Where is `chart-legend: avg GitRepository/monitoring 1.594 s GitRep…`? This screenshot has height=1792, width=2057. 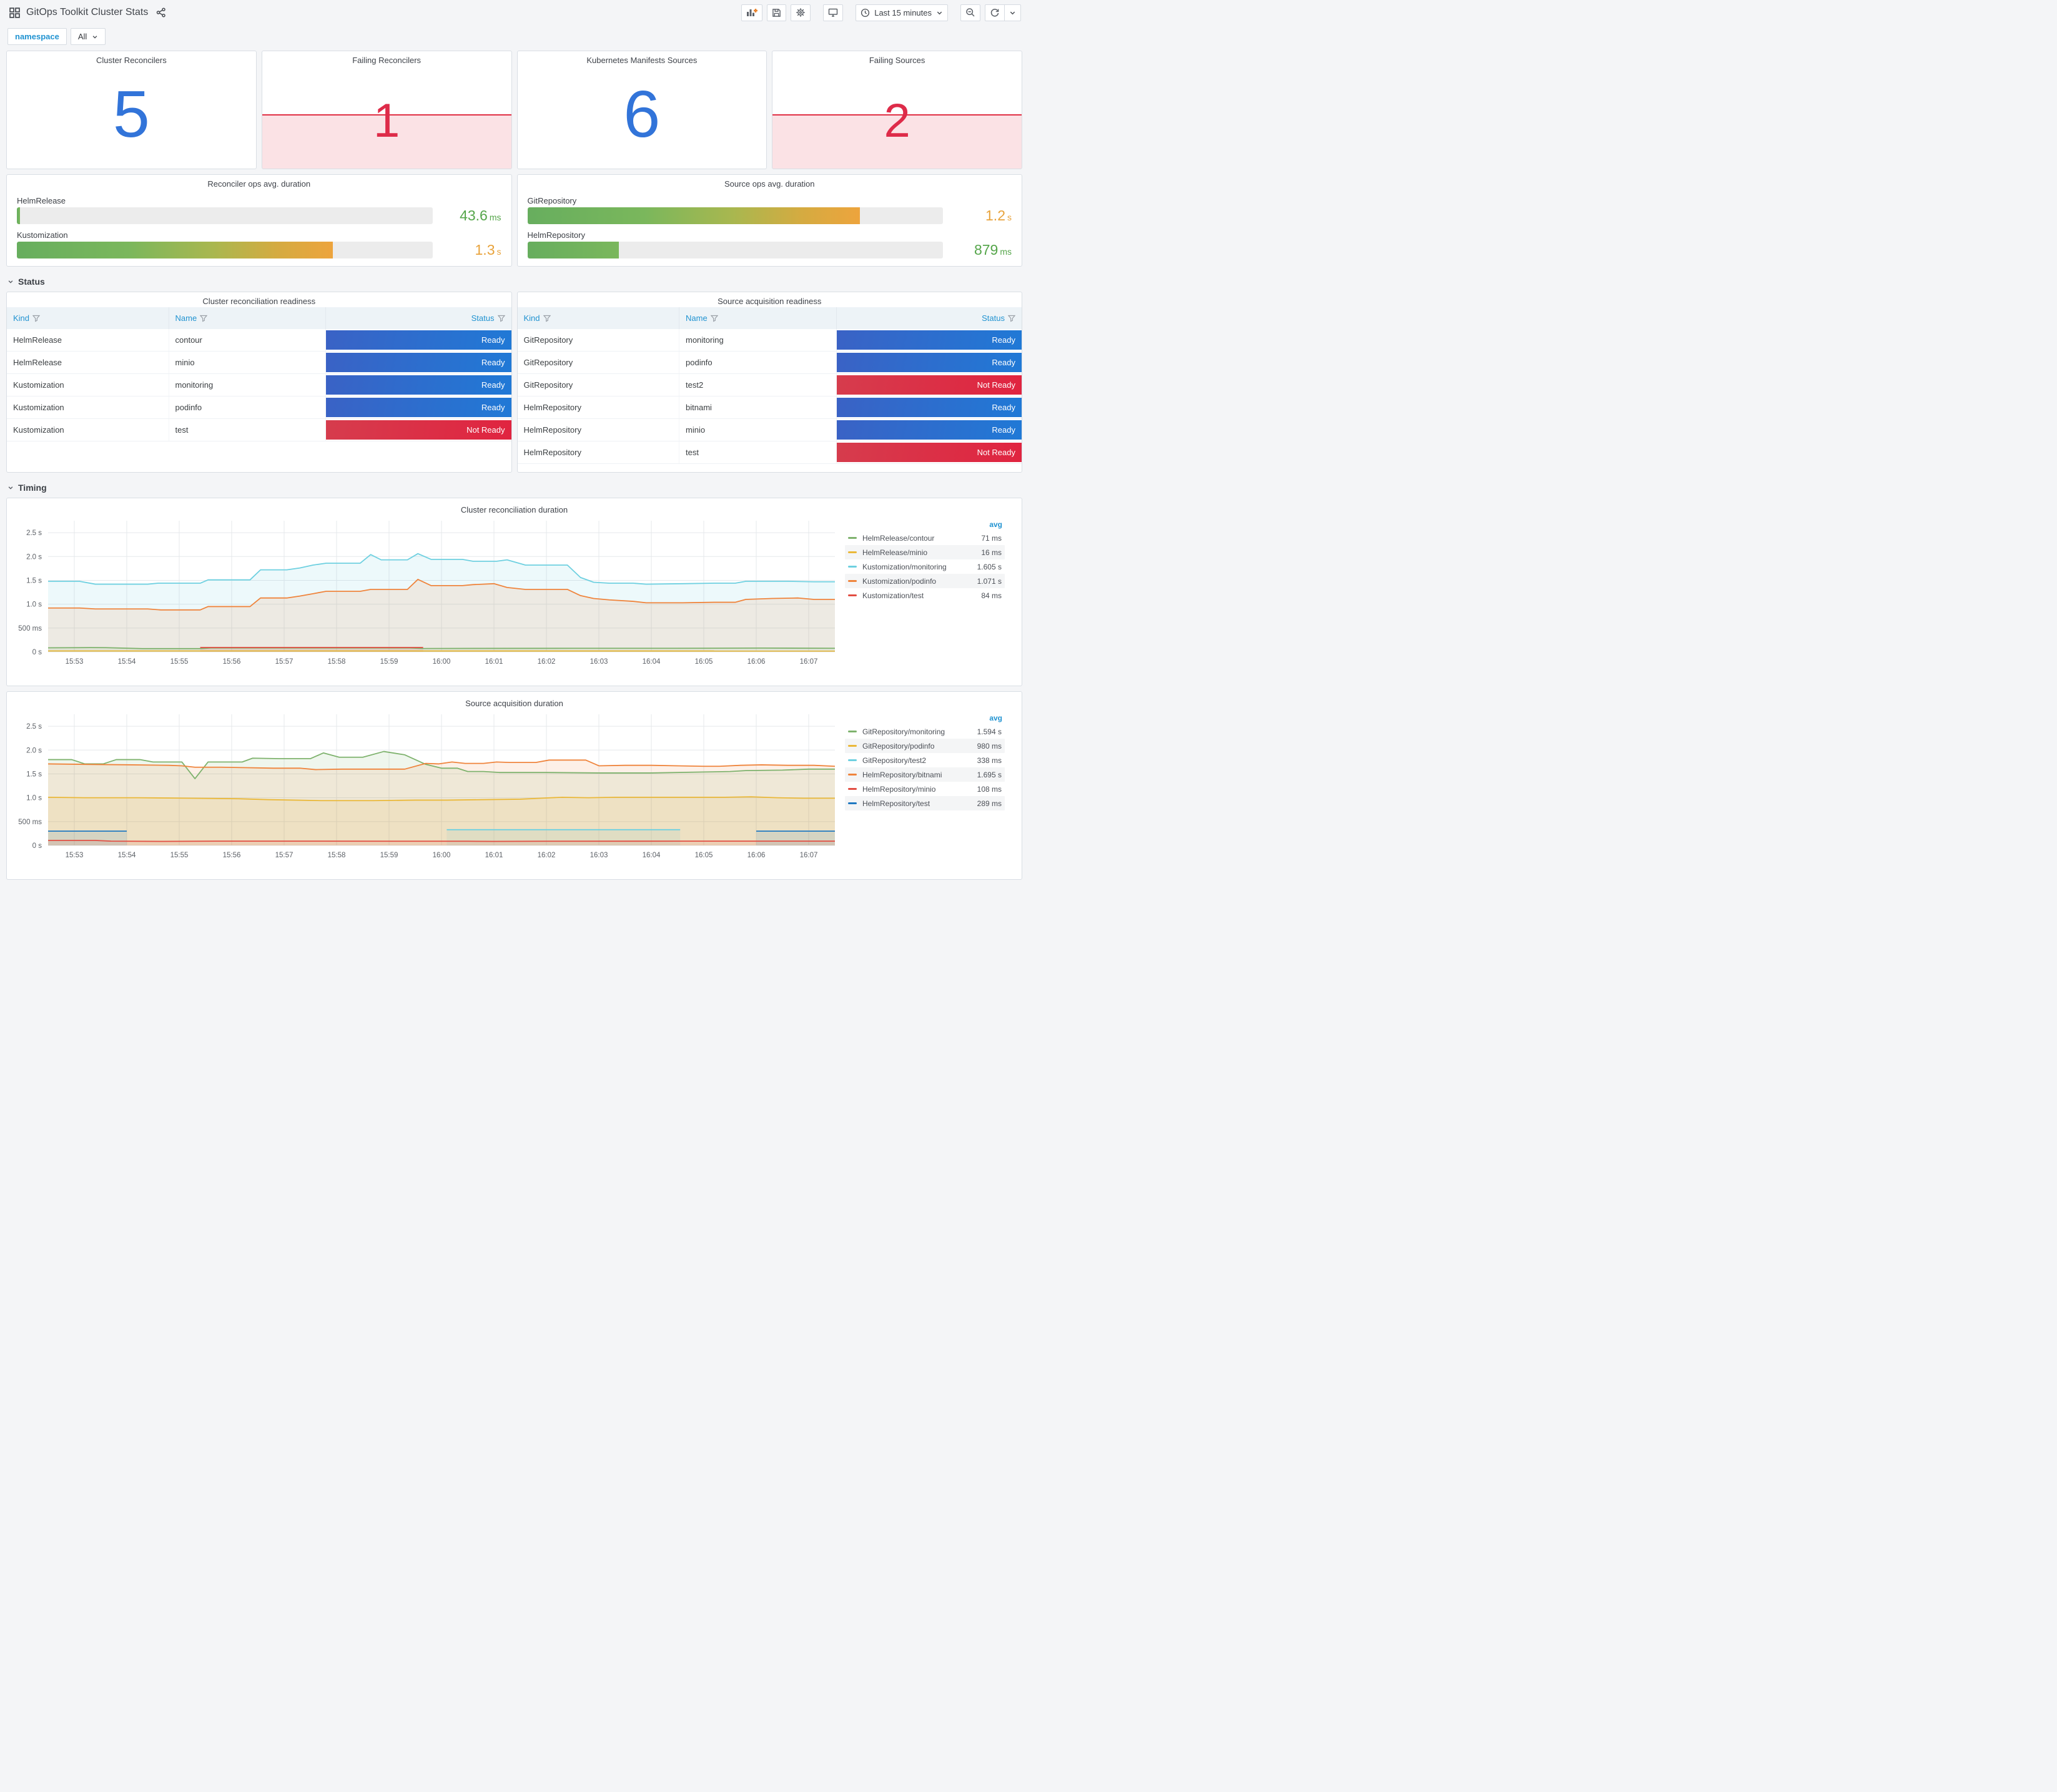
chart-legend: avg GitRepository/monitoring 1.594 s GitRep… is located at coordinates (926, 759).